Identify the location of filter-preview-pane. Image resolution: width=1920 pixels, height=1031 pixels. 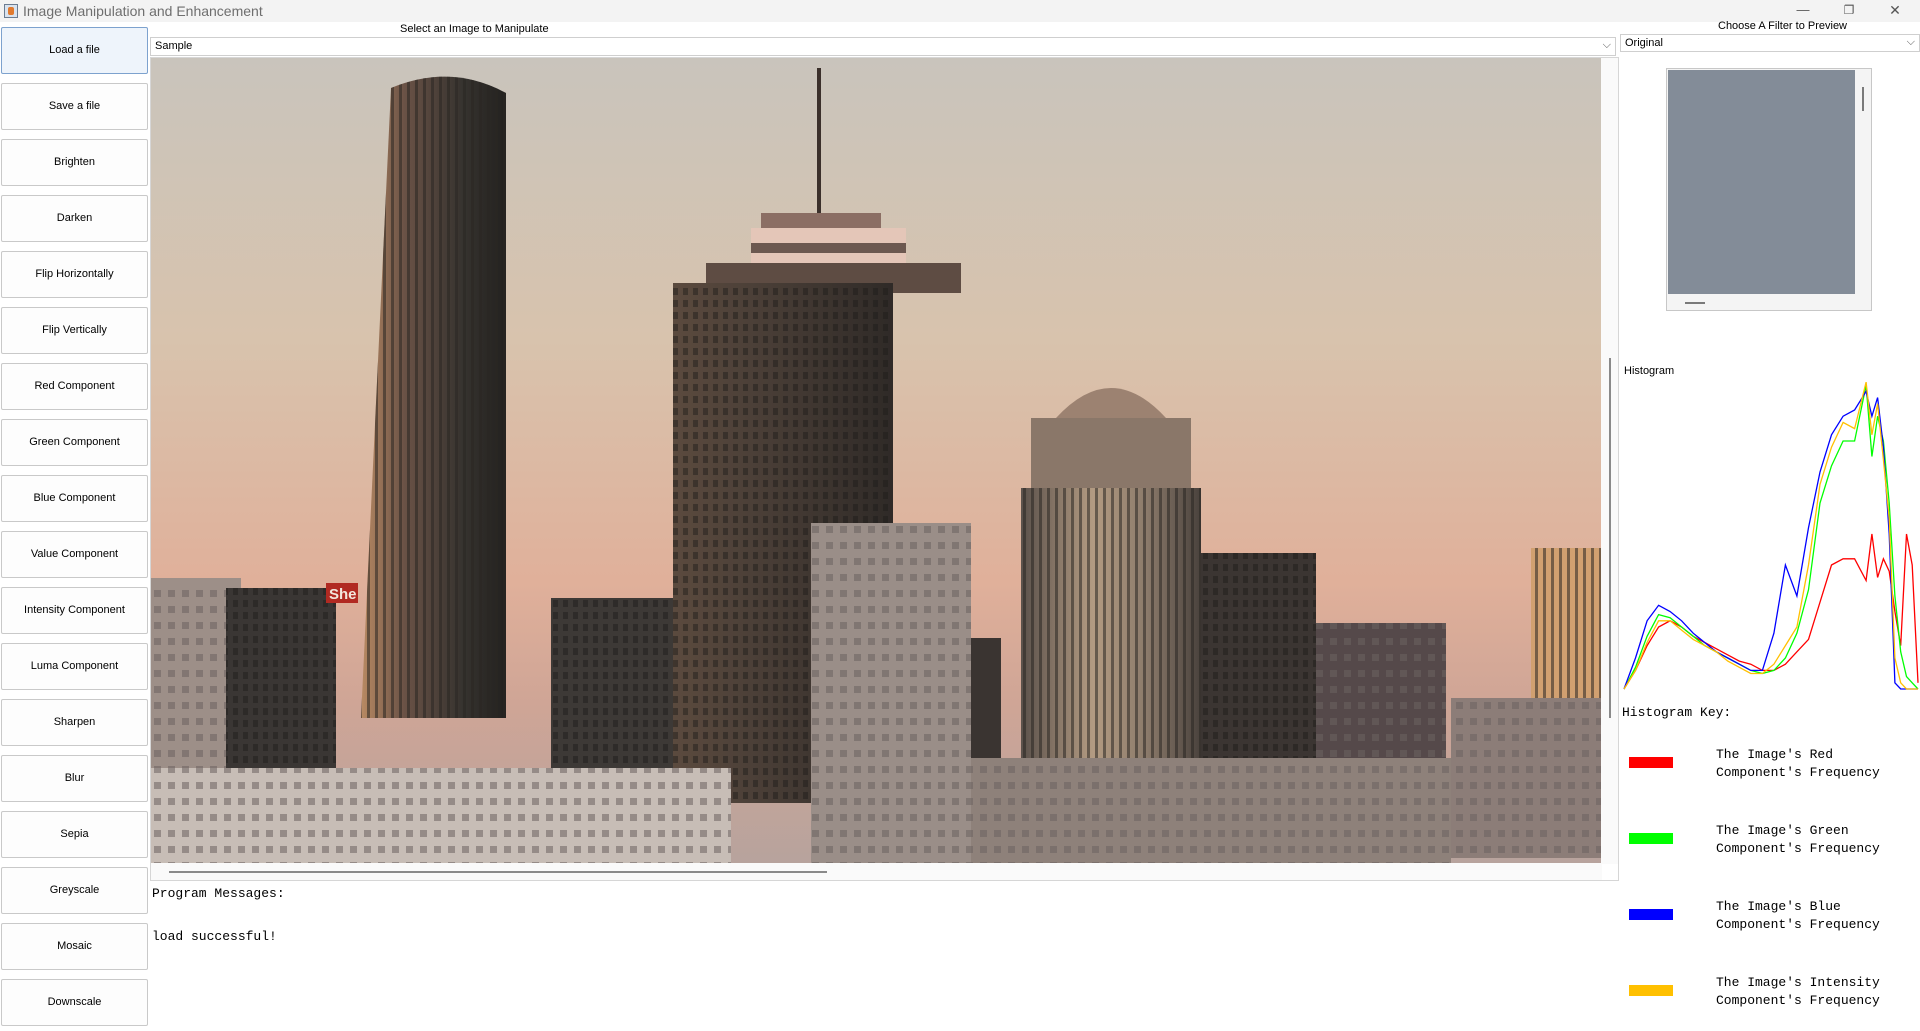
(1769, 189).